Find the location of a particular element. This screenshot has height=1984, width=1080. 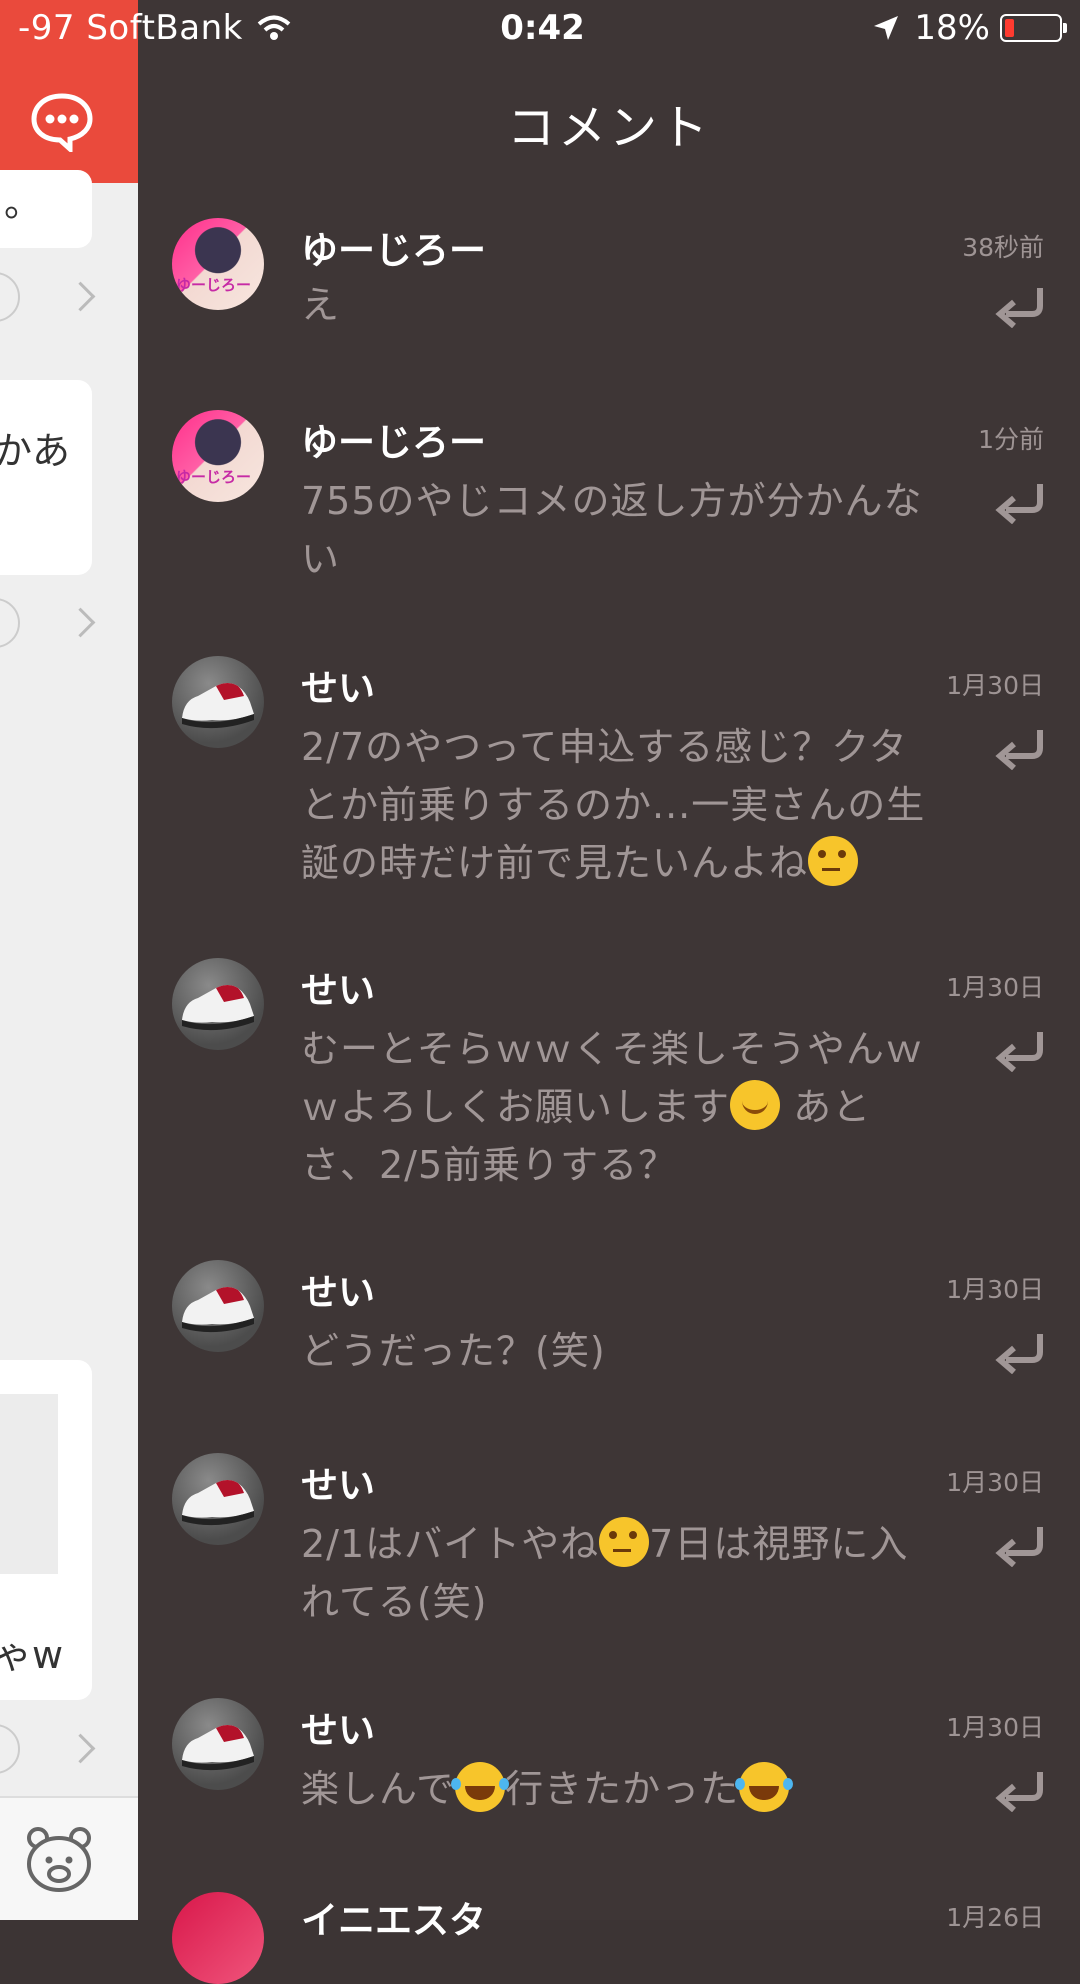

comment-text: 755のやじコメの返し方が分かんない is located at coordinates (612, 530).